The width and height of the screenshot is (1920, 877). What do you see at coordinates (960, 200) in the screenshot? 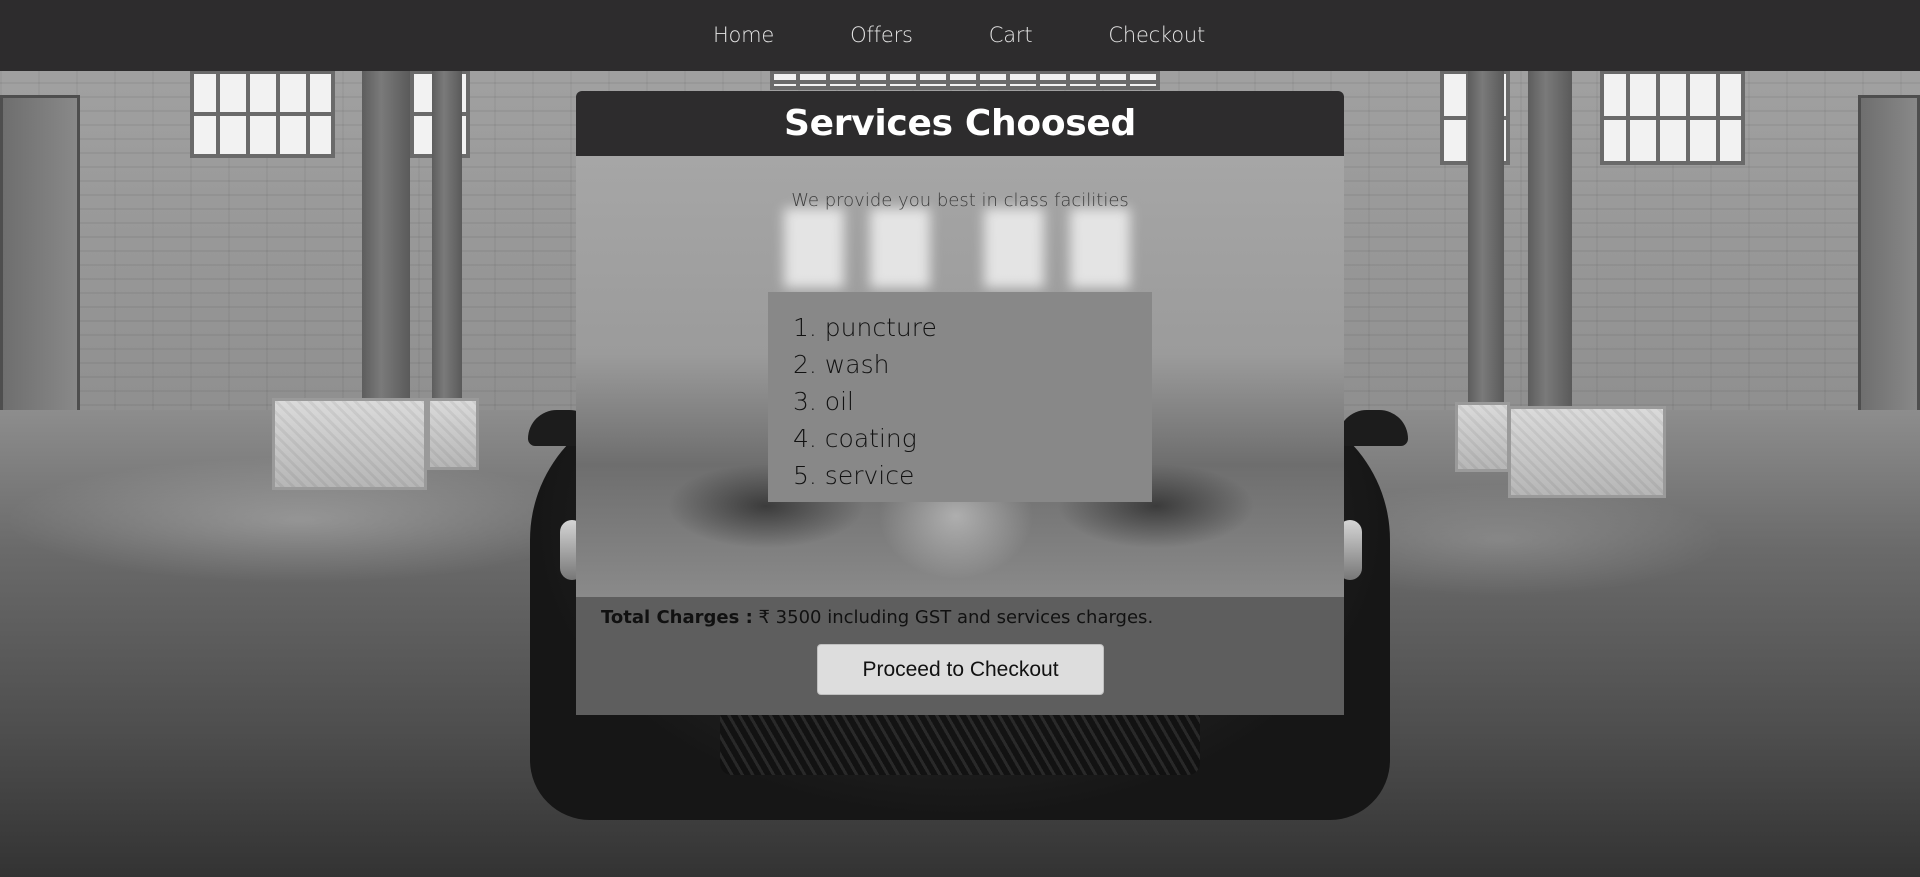
I see `tagline: We provide you best in class facilities` at bounding box center [960, 200].